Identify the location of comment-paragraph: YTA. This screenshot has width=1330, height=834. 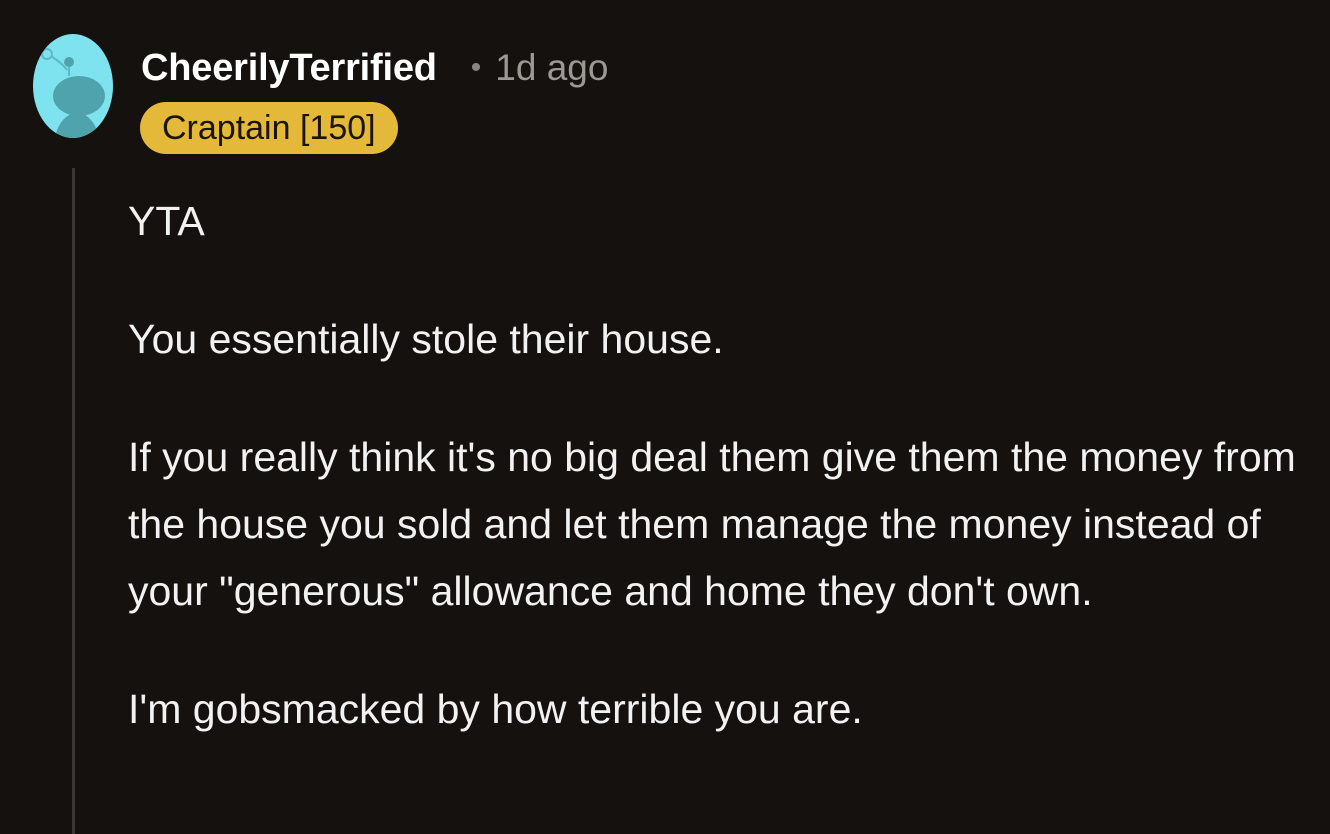
(166, 221).